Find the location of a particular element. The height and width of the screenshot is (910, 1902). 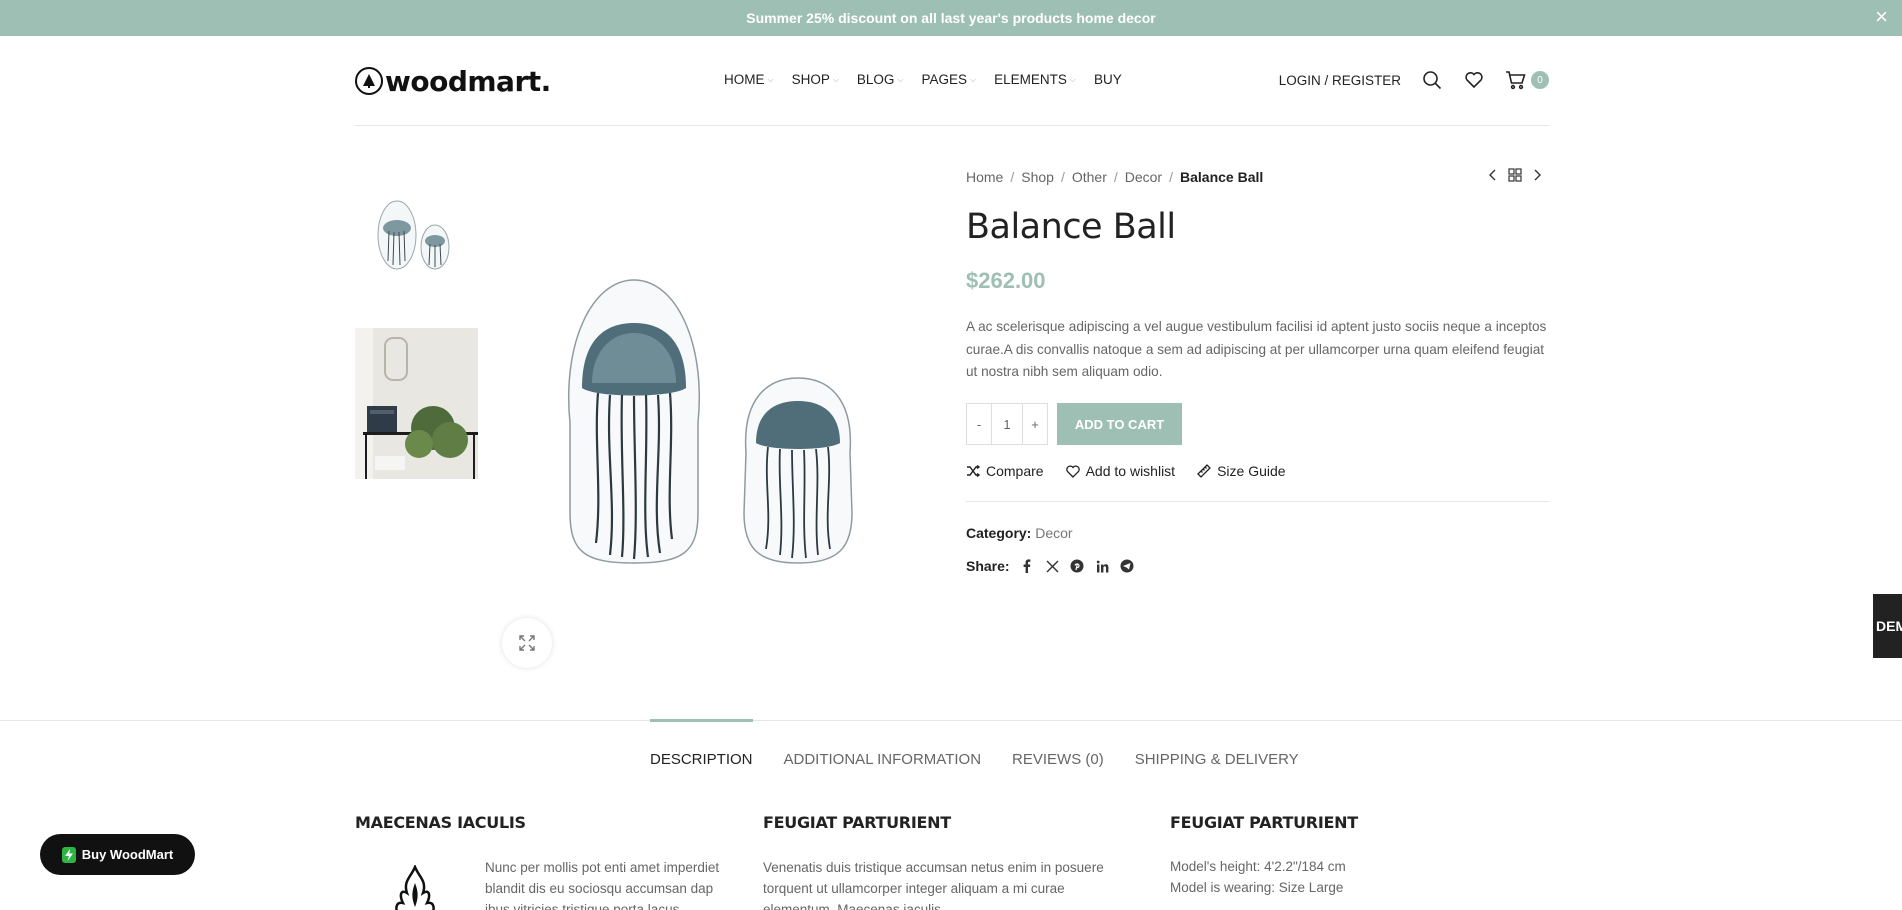

search-icon is located at coordinates (1432, 80).